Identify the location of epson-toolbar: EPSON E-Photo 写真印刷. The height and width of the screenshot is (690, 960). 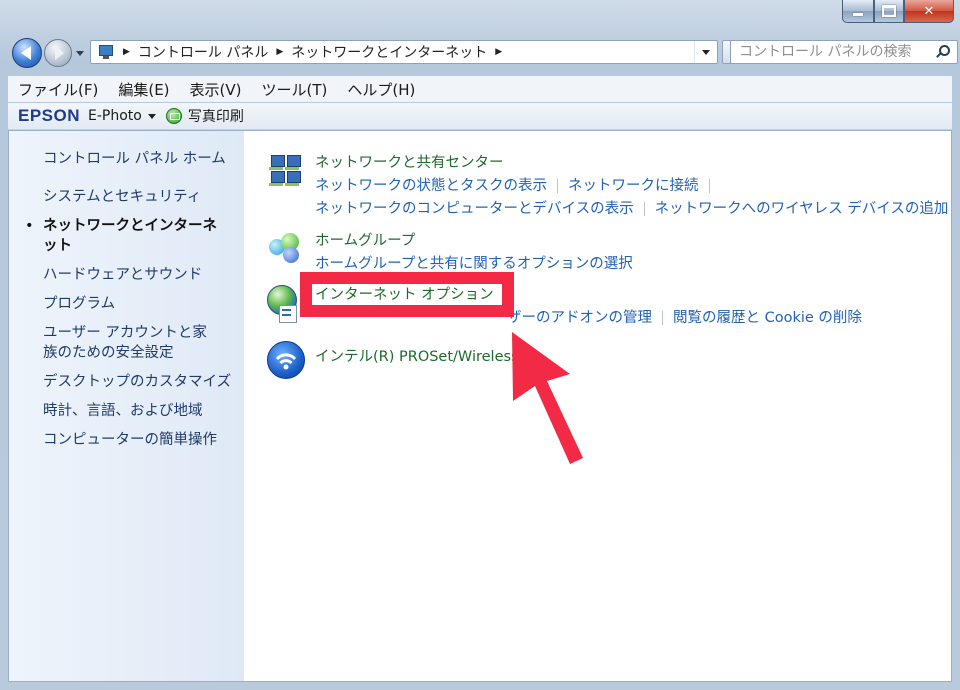
(480, 116).